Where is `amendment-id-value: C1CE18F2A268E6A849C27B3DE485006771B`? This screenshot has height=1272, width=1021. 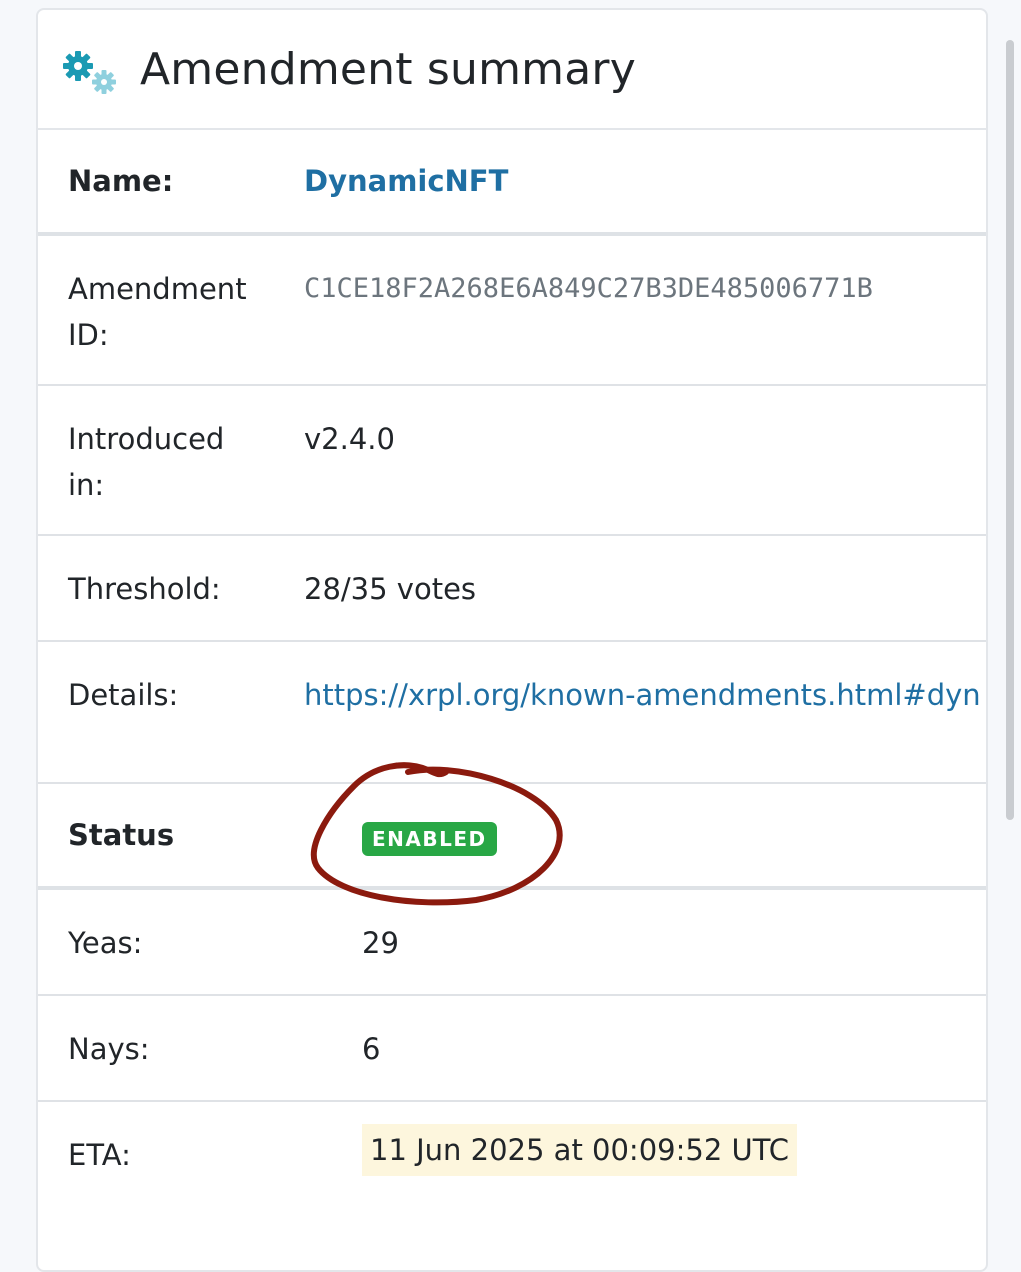 amendment-id-value: C1CE18F2A268E6A849C27B3DE485006771B is located at coordinates (588, 288).